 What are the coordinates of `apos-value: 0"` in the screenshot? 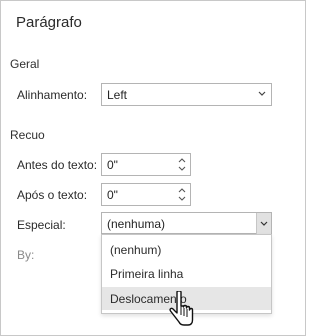 It's located at (112, 195).